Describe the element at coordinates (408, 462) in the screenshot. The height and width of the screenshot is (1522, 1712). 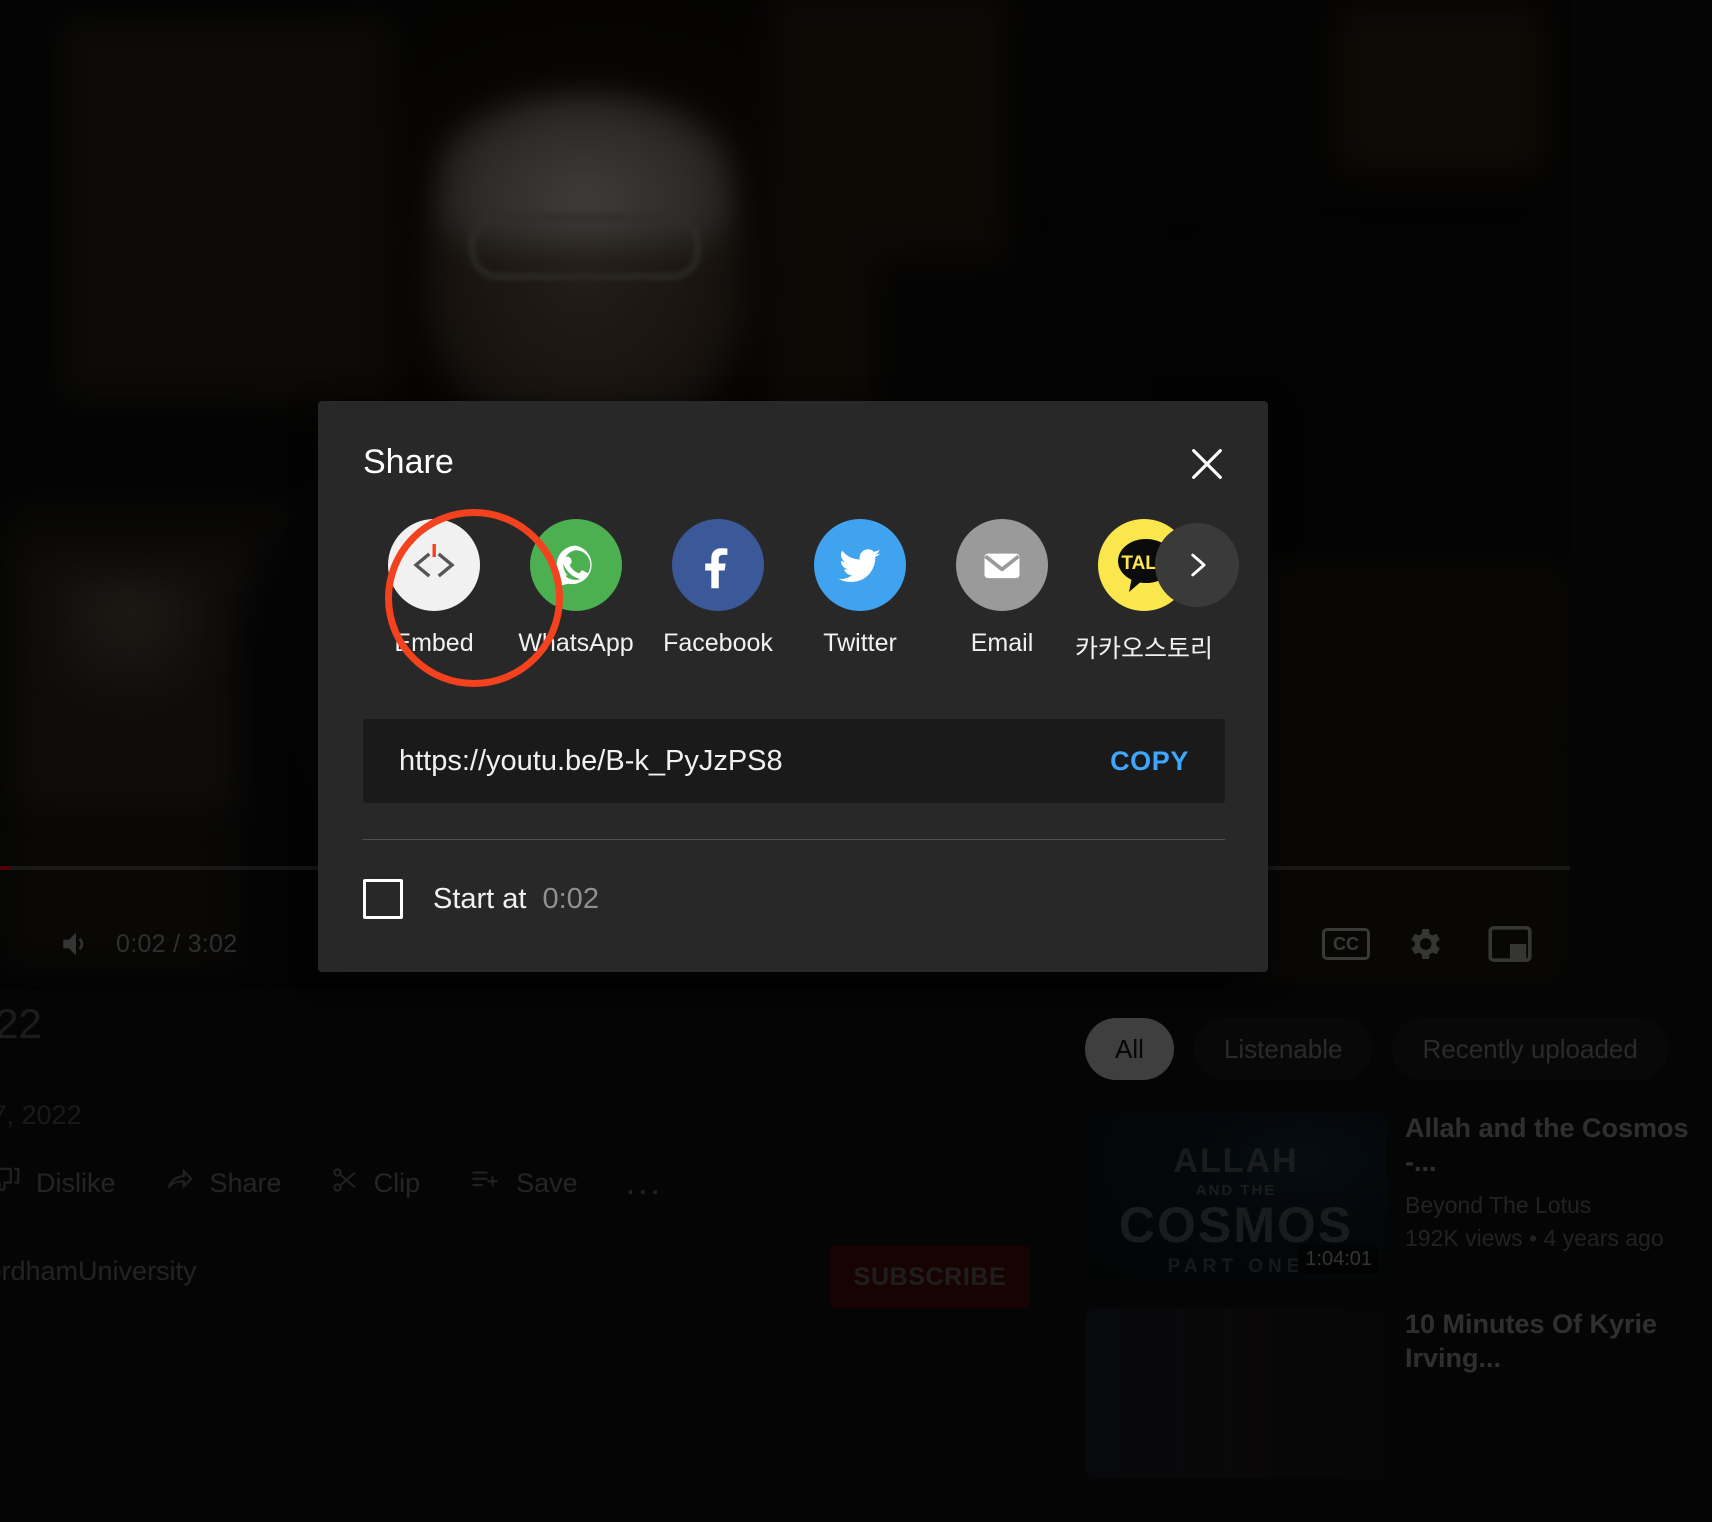
I see `dialog-title: Share` at that location.